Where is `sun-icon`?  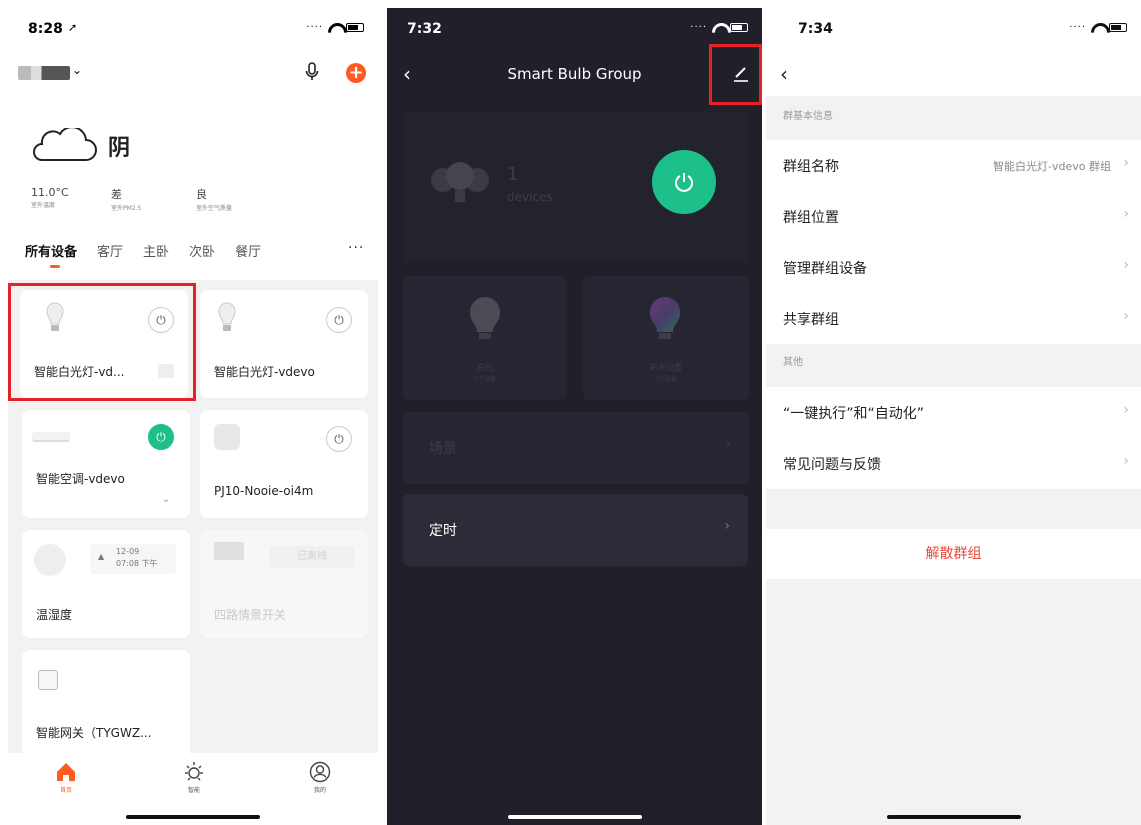 sun-icon is located at coordinates (194, 771).